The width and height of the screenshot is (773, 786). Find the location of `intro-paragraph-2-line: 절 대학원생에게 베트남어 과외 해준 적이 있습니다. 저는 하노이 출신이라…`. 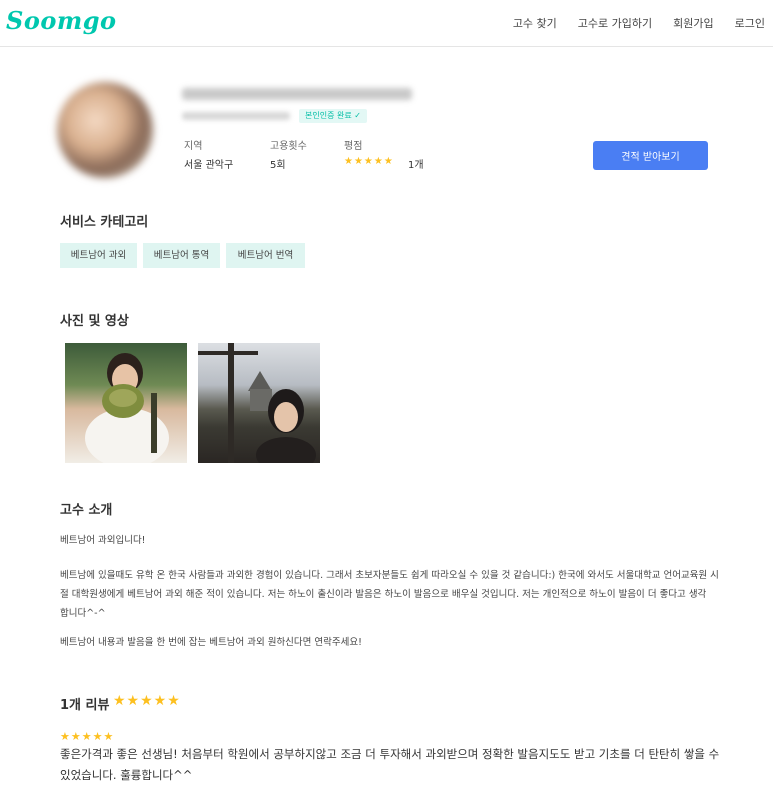

intro-paragraph-2-line: 절 대학원생에게 베트남어 과외 해준 적이 있습니다. 저는 하노이 출신이라… is located at coordinates (383, 594).